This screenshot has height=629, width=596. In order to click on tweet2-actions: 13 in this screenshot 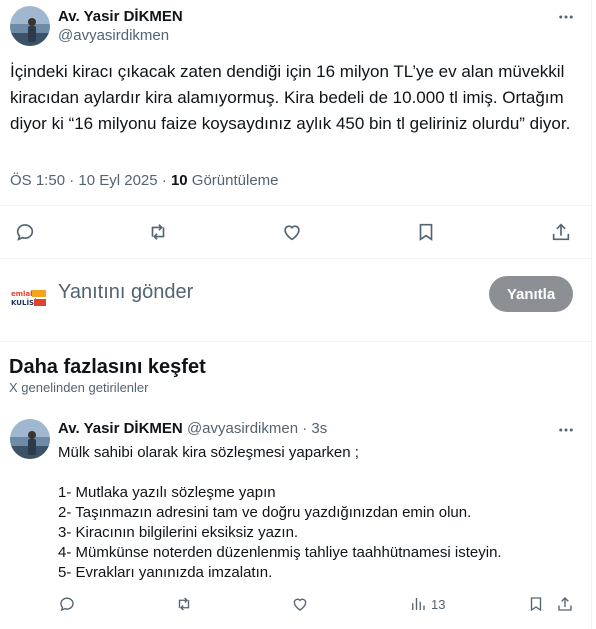, I will do `click(296, 604)`.